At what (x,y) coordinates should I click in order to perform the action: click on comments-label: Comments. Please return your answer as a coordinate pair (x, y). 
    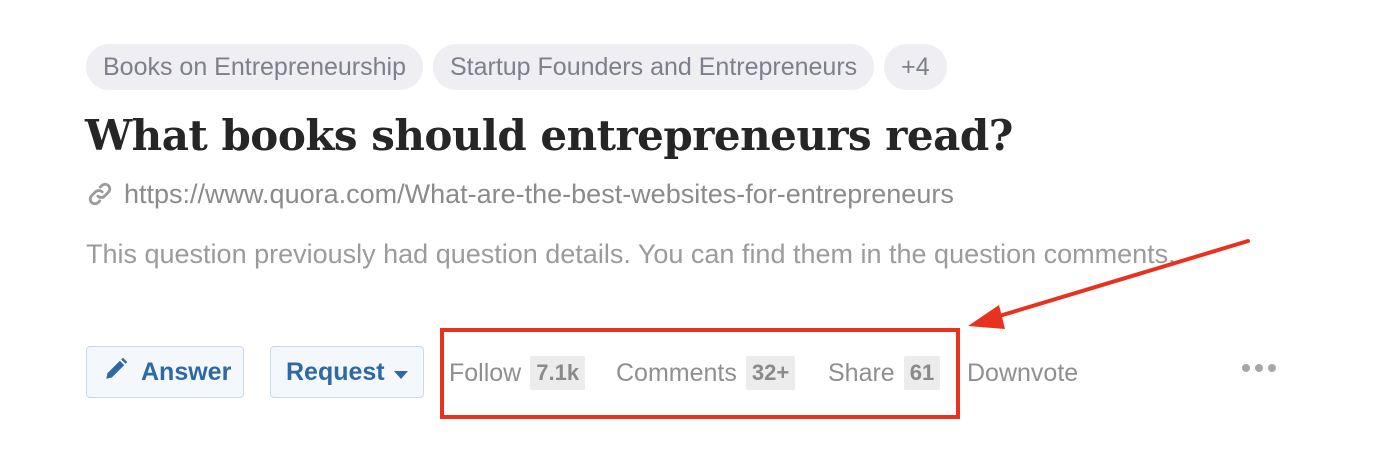
    Looking at the image, I should click on (676, 372).